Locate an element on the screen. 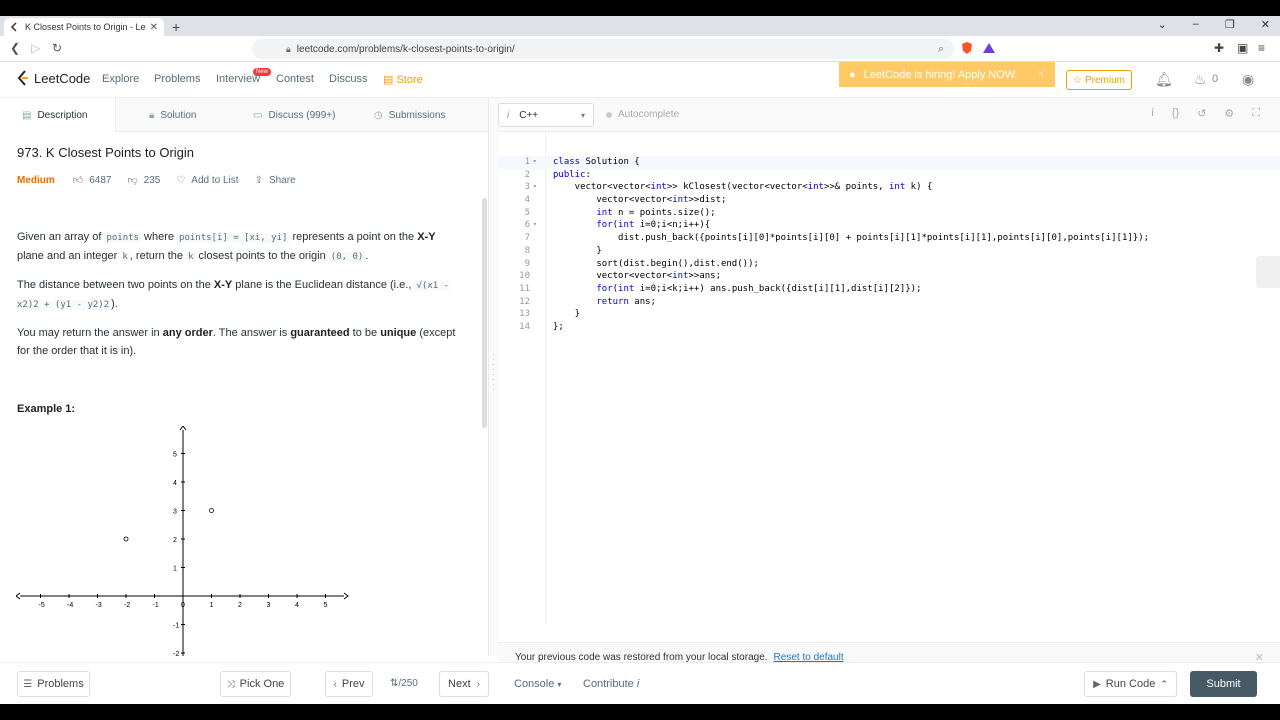 The image size is (1280, 720). line-number: 1 is located at coordinates (527, 162).